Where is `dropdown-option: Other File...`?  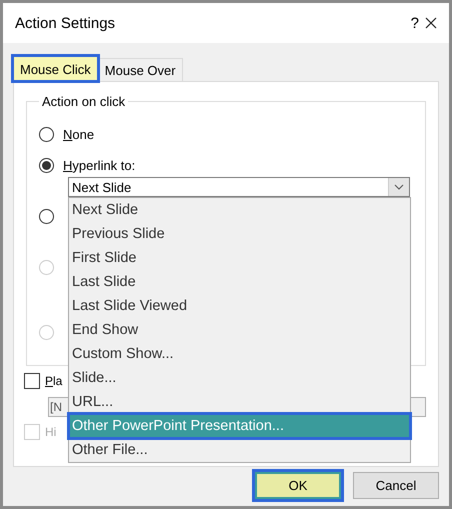
dropdown-option: Other File... is located at coordinates (239, 450).